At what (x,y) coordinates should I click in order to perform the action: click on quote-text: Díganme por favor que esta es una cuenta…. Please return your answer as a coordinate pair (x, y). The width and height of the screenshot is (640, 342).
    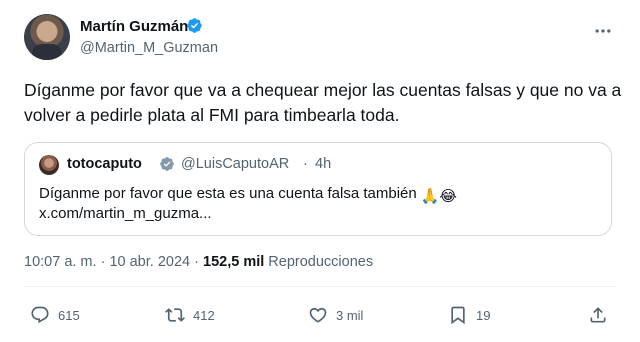
    Looking at the image, I should click on (319, 195).